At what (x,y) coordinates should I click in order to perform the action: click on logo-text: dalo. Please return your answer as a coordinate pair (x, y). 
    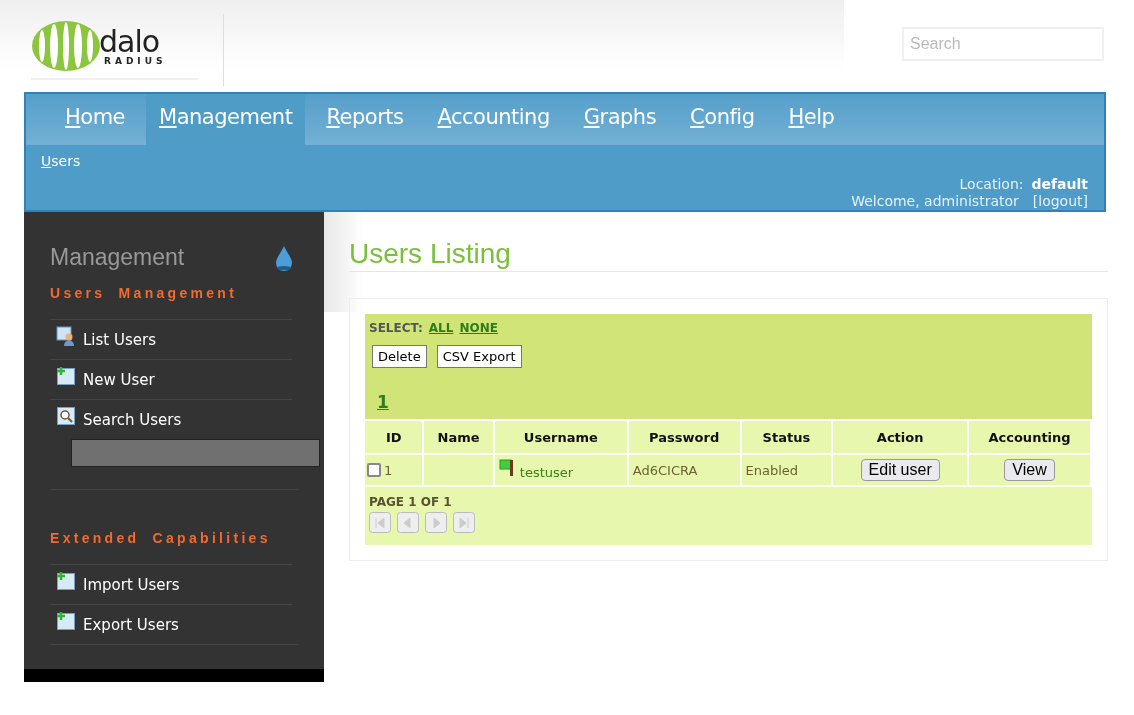
    Looking at the image, I should click on (129, 41).